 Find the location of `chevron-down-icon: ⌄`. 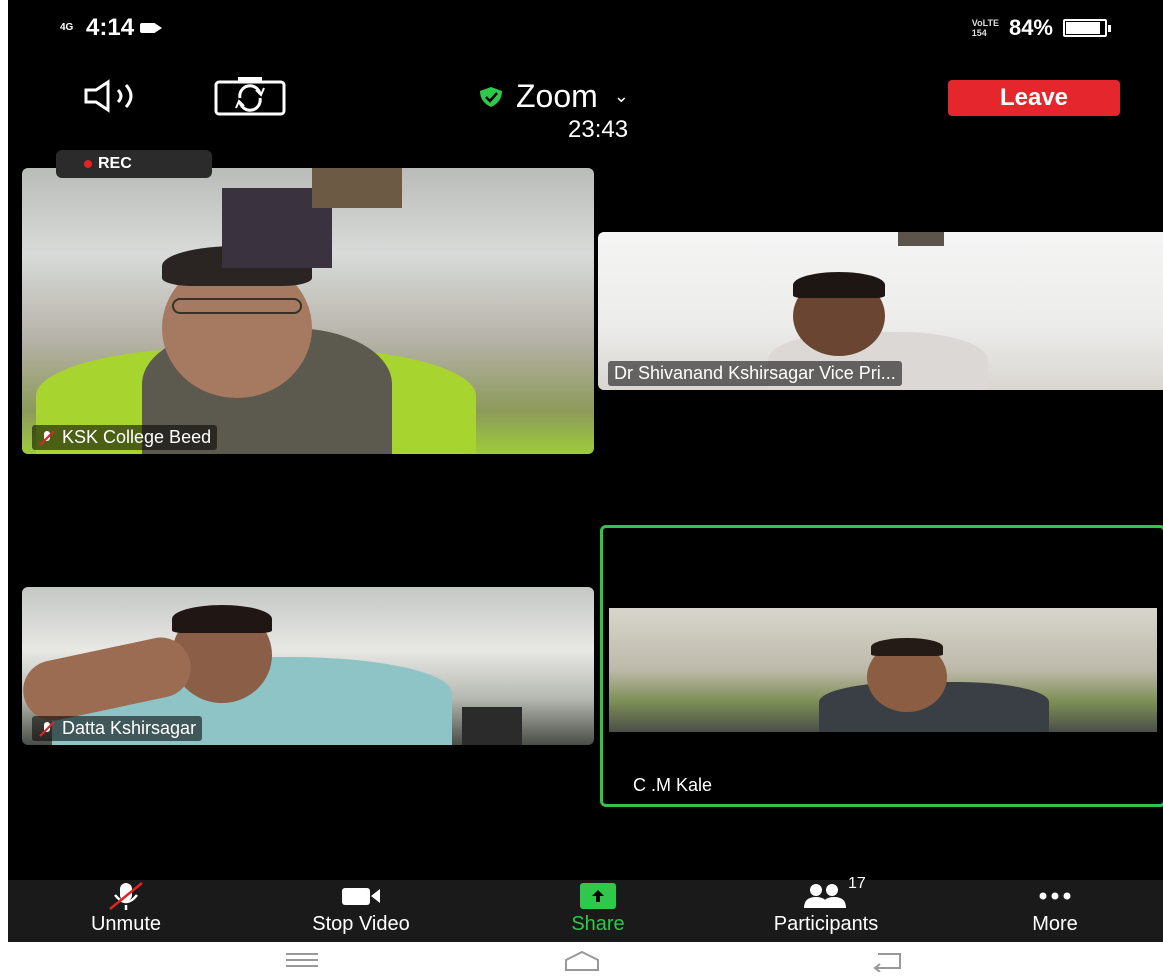

chevron-down-icon: ⌄ is located at coordinates (621, 96).